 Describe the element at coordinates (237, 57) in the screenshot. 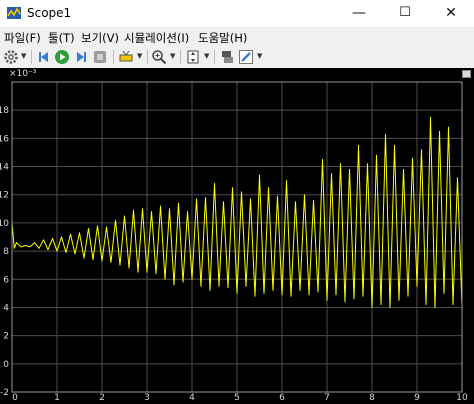

I see `toolbar: ▼ ▼ ▼ ▼ ▼` at that location.